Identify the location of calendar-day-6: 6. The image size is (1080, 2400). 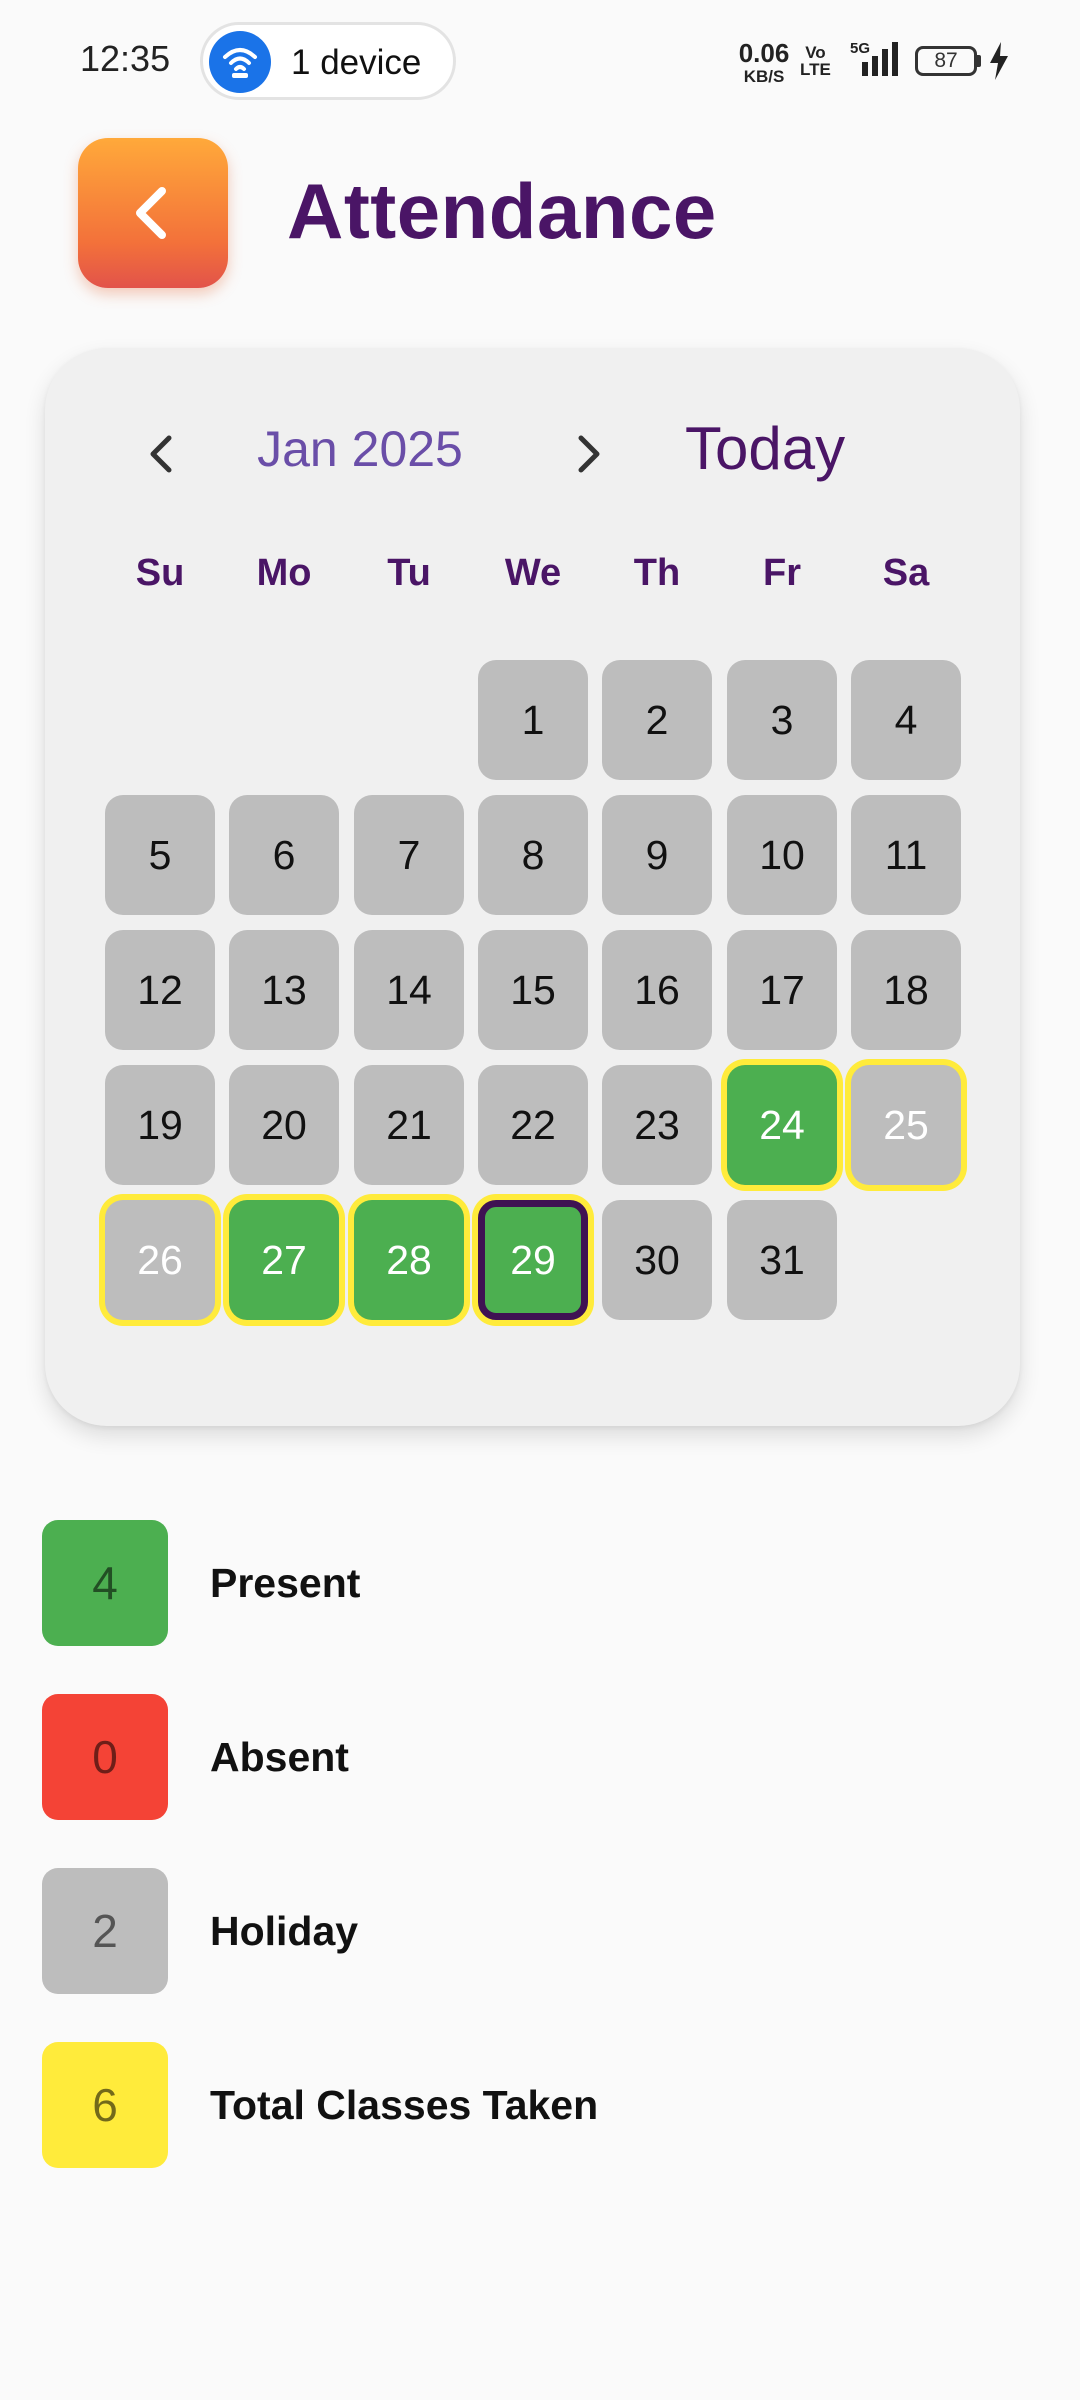
(284, 855).